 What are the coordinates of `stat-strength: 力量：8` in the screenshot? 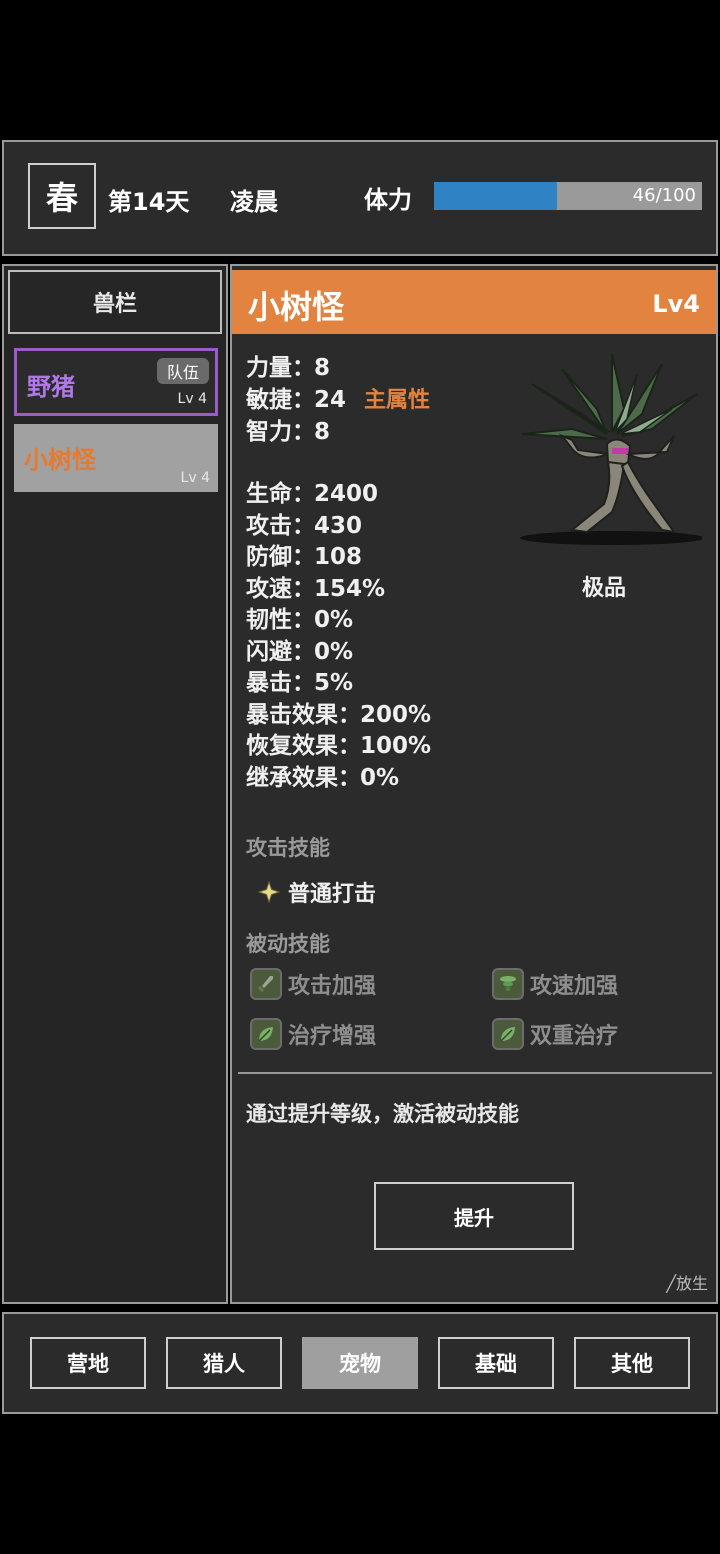 It's located at (288, 365).